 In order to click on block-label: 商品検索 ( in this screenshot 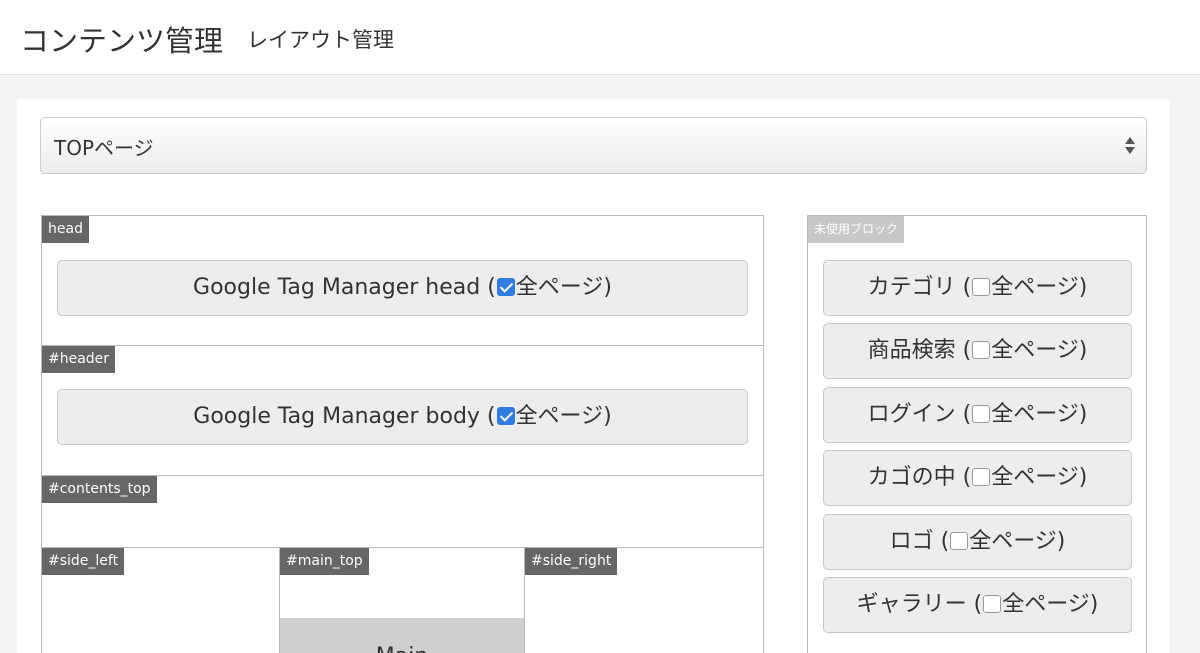, I will do `click(919, 350)`.